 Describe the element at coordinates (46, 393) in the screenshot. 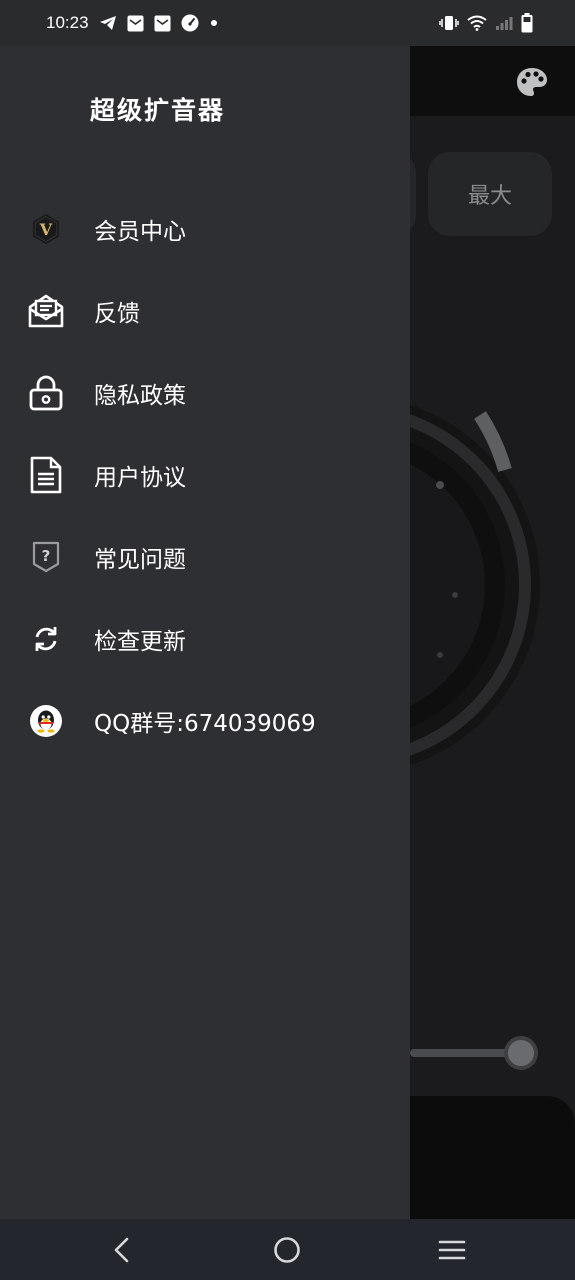

I see `lock-icon` at that location.